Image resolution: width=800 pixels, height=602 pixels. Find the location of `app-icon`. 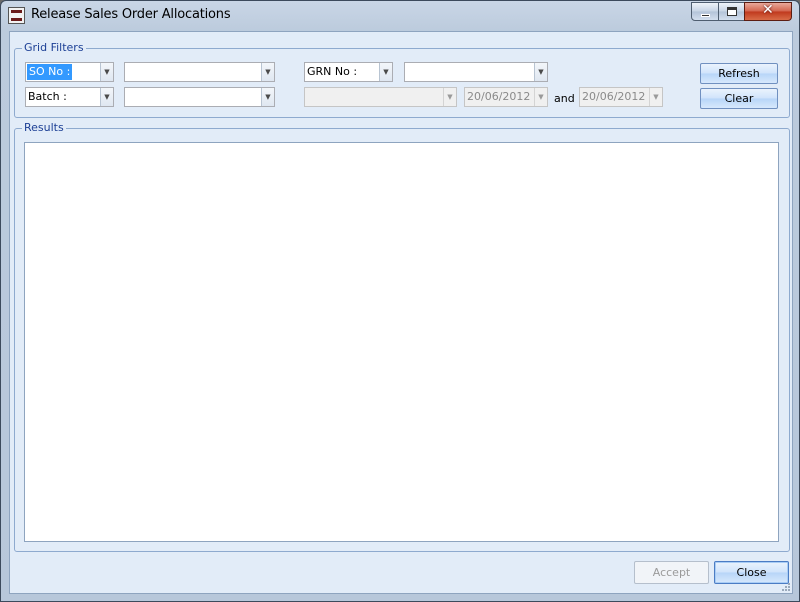

app-icon is located at coordinates (16, 15).